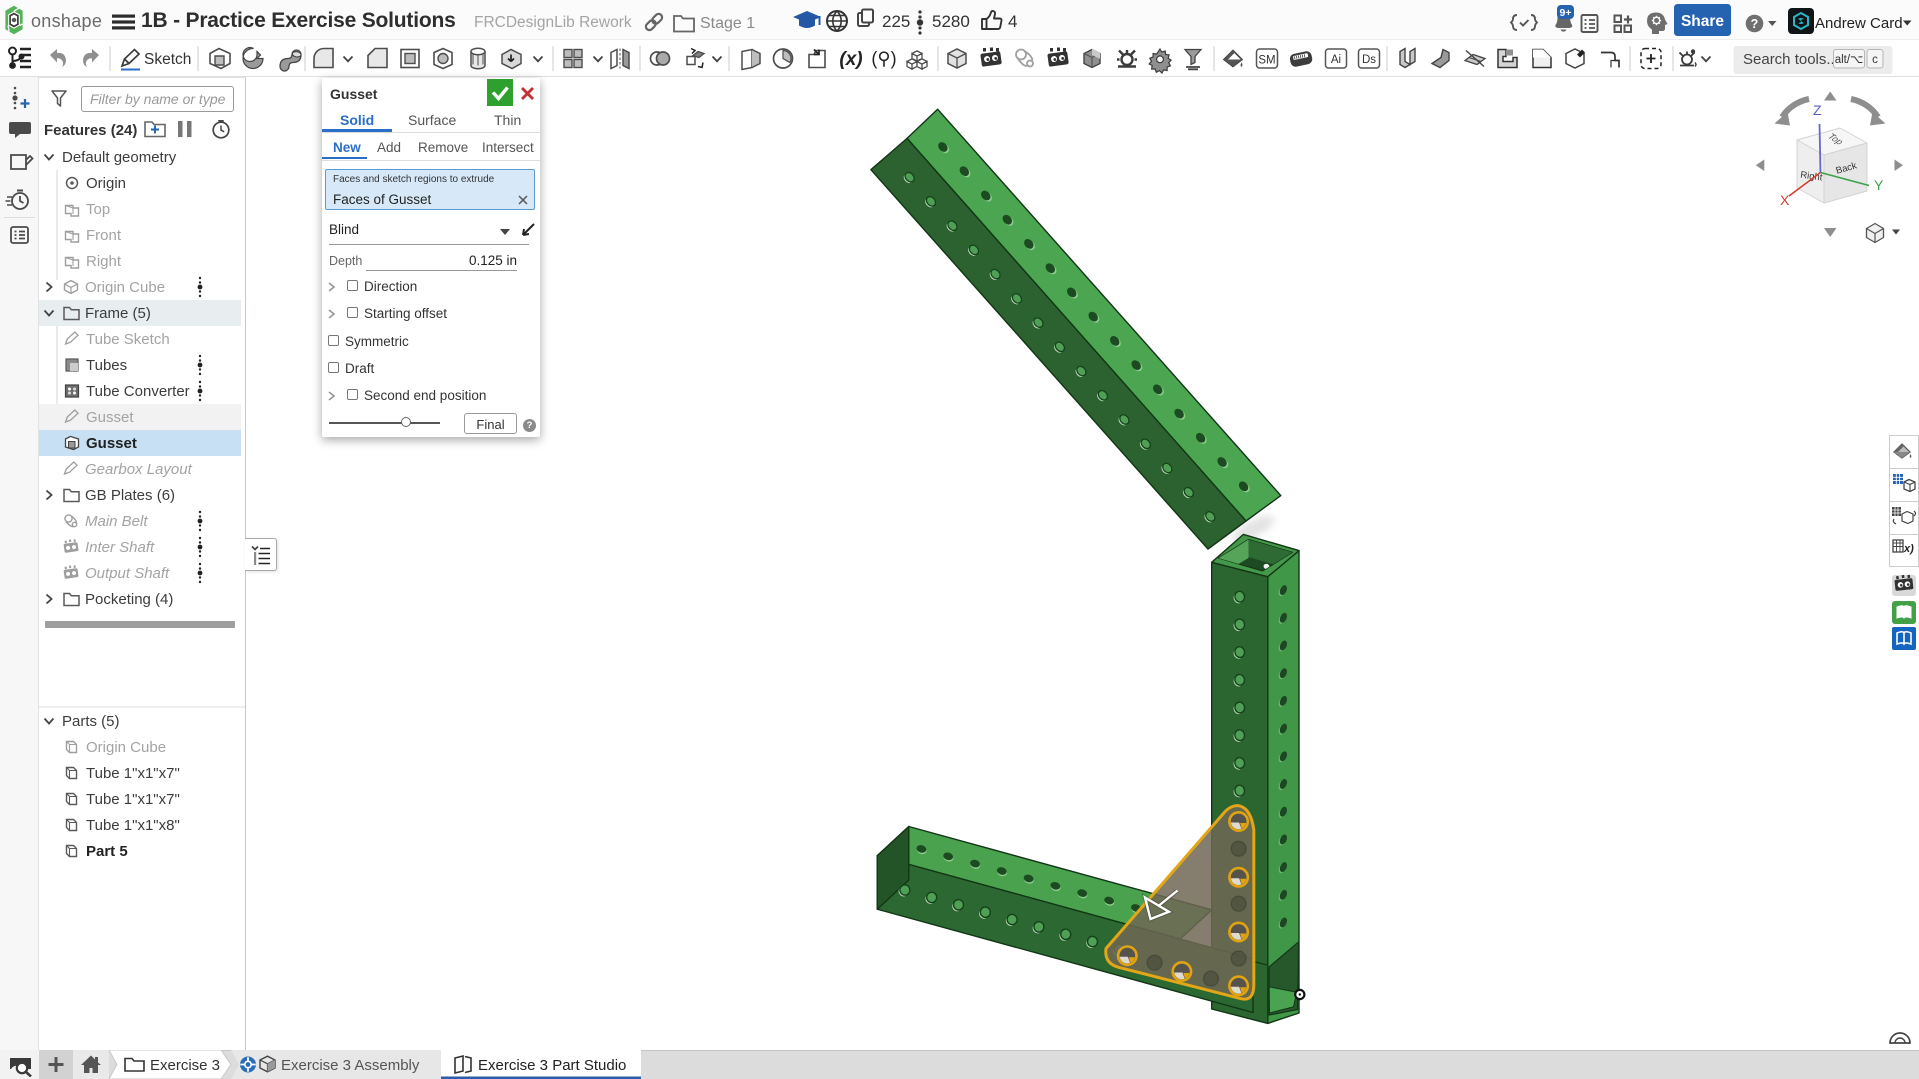  I want to click on svg-text: SM, so click(1266, 61).